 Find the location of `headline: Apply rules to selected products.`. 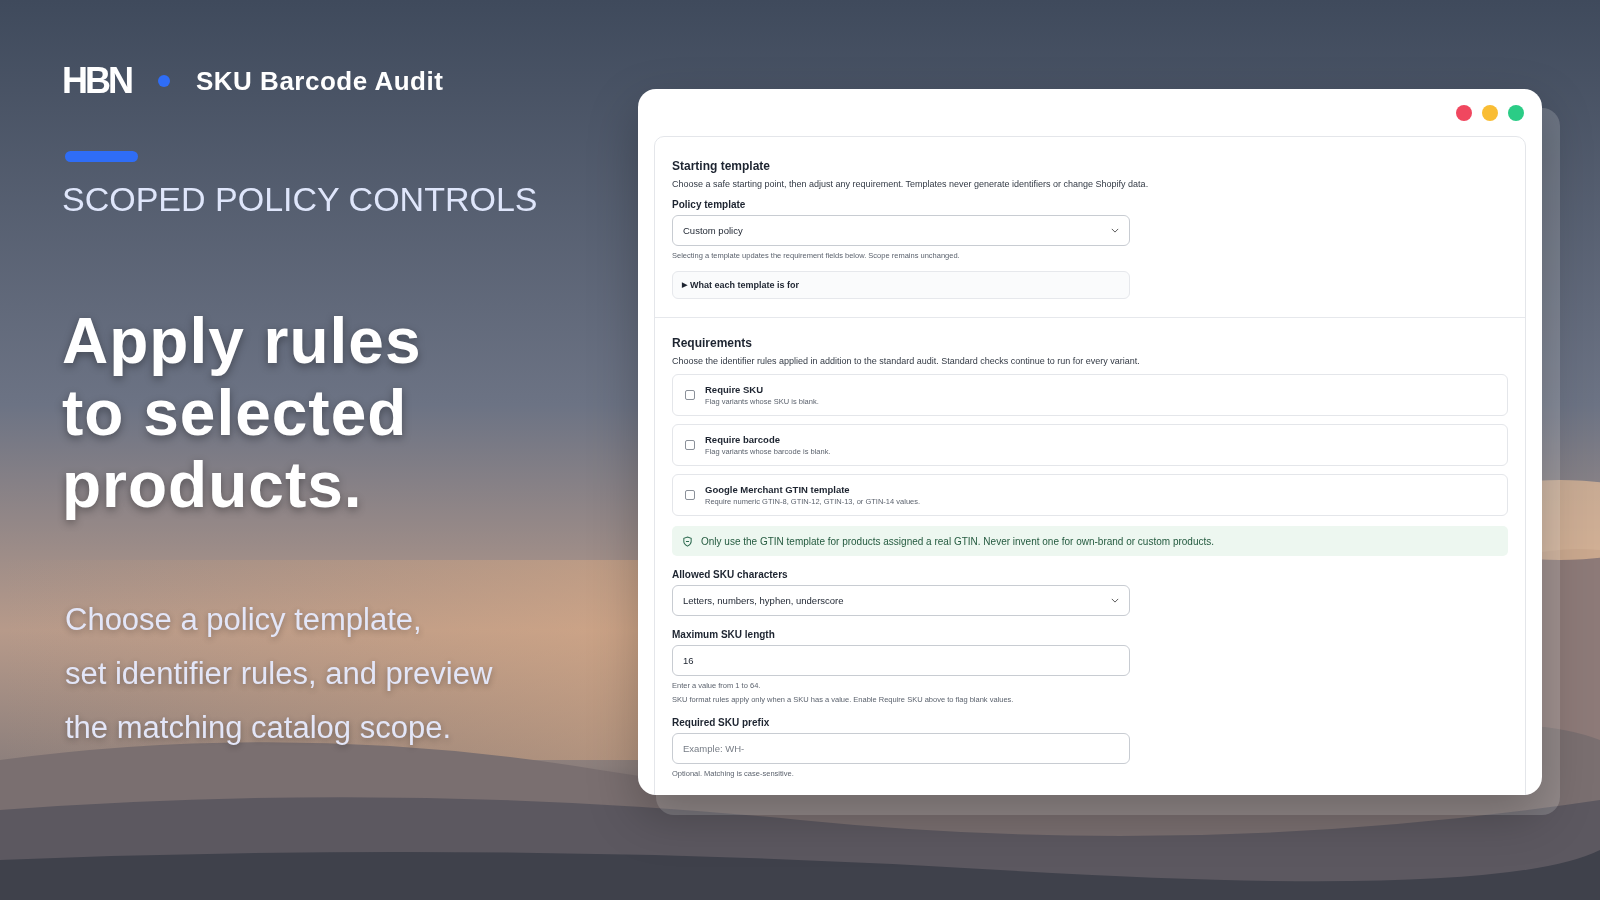

headline: Apply rules to selected products. is located at coordinates (242, 413).